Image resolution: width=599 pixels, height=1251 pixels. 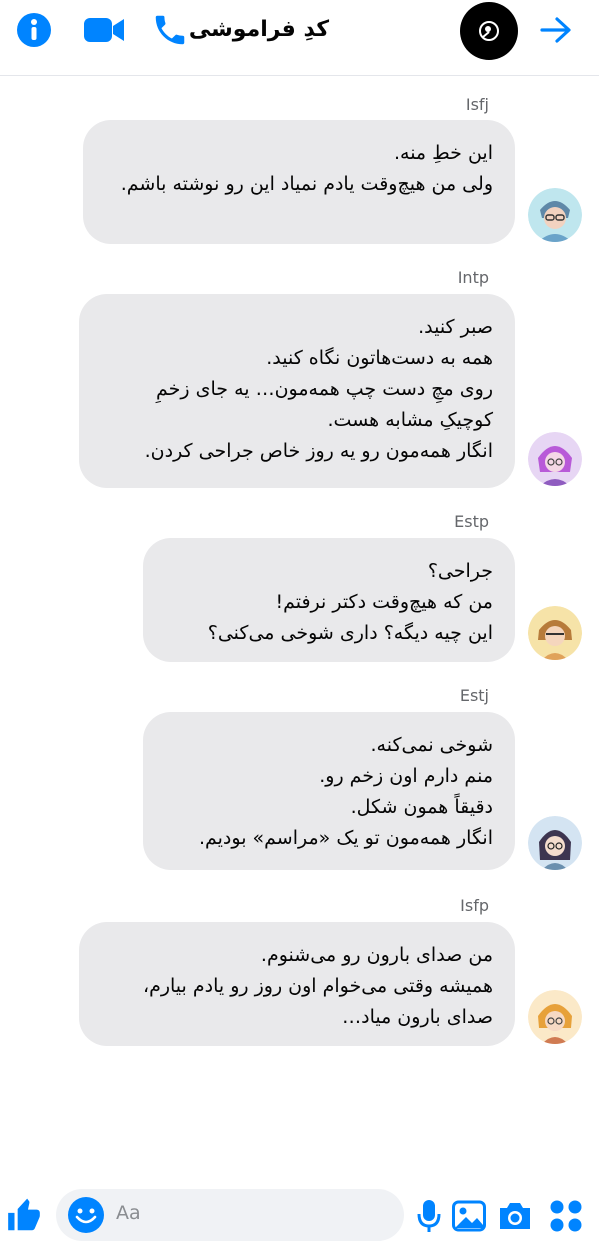 What do you see at coordinates (34, 30) in the screenshot?
I see `info-icon` at bounding box center [34, 30].